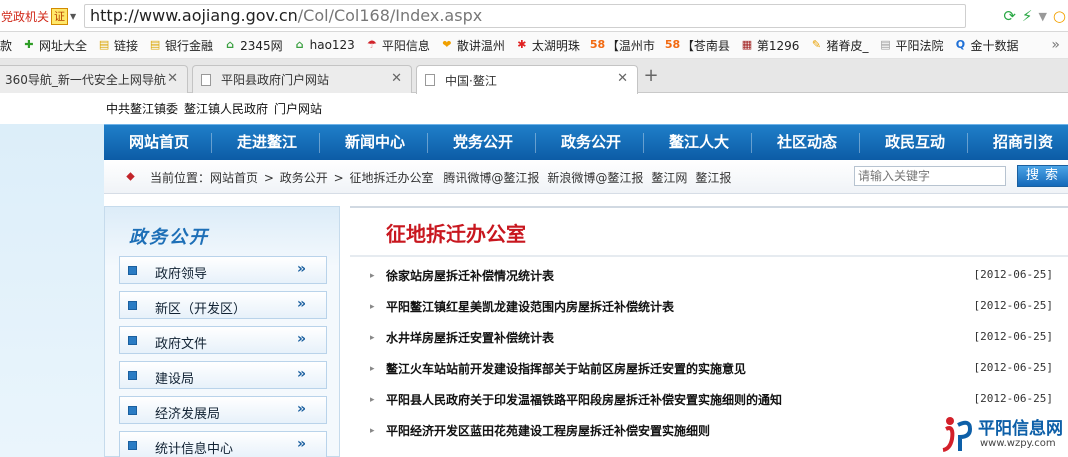 The width and height of the screenshot is (1068, 457). Describe the element at coordinates (1042, 176) in the screenshot. I see `search-button: 搜索` at that location.